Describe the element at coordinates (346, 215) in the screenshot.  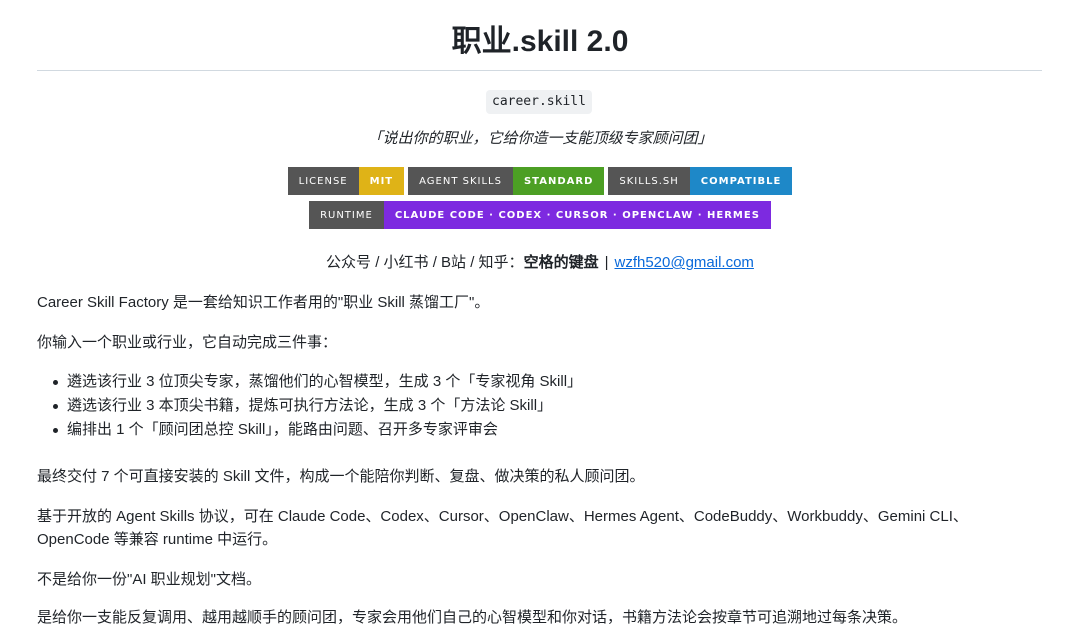
I see `badge-label: RUNTIME` at that location.